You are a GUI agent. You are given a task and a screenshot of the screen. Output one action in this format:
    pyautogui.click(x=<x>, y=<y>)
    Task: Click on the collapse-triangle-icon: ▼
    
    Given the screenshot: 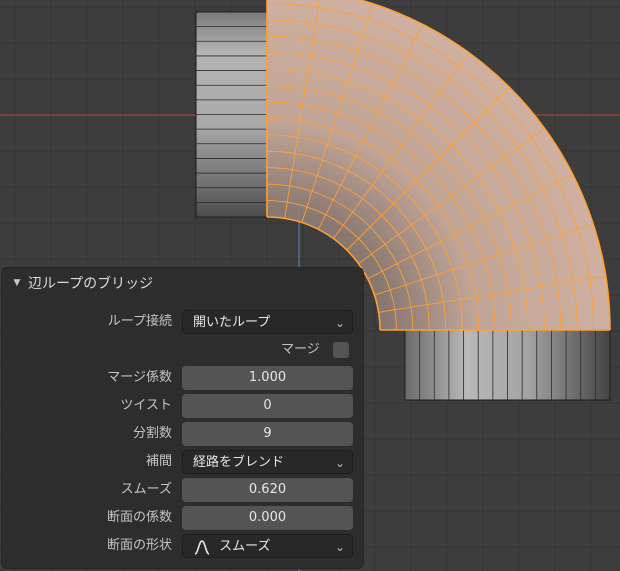 What is the action you would take?
    pyautogui.click(x=17, y=283)
    